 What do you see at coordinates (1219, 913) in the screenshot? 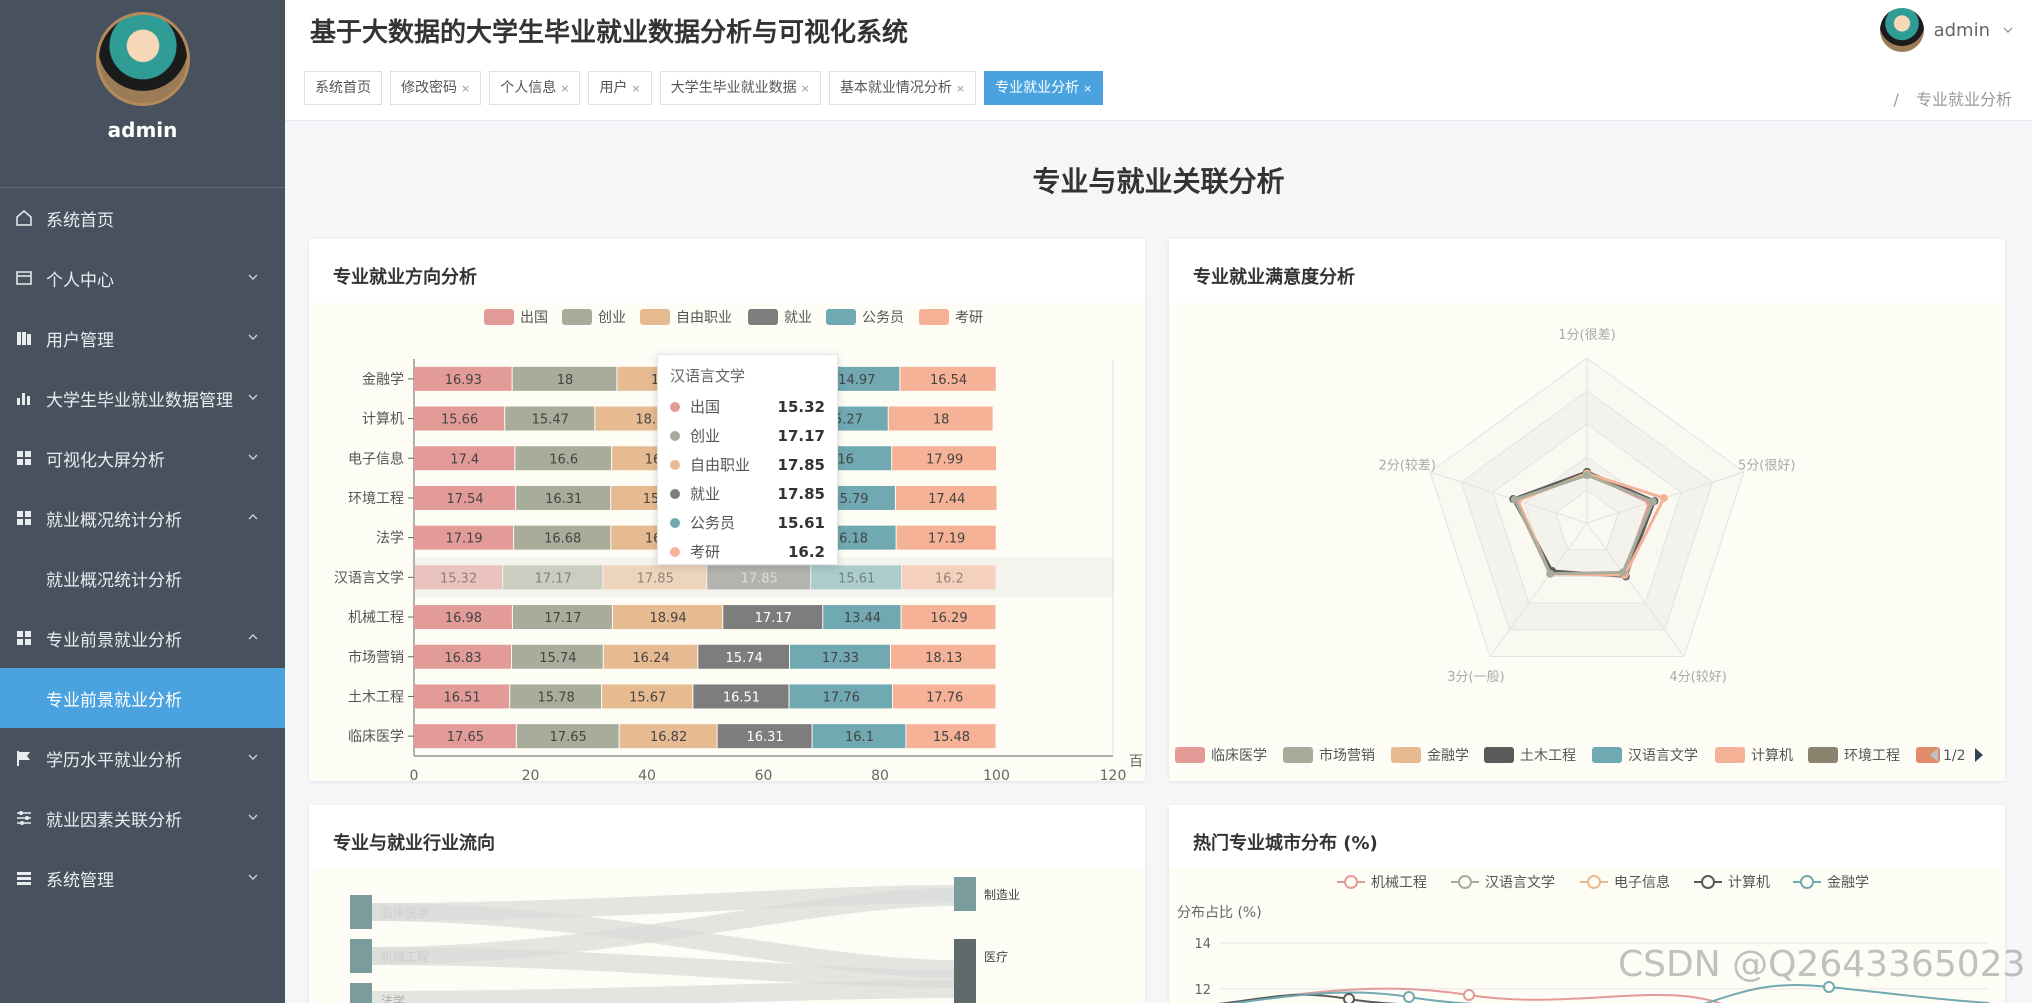
I see `y-axis-title: 分布占比 (%)` at bounding box center [1219, 913].